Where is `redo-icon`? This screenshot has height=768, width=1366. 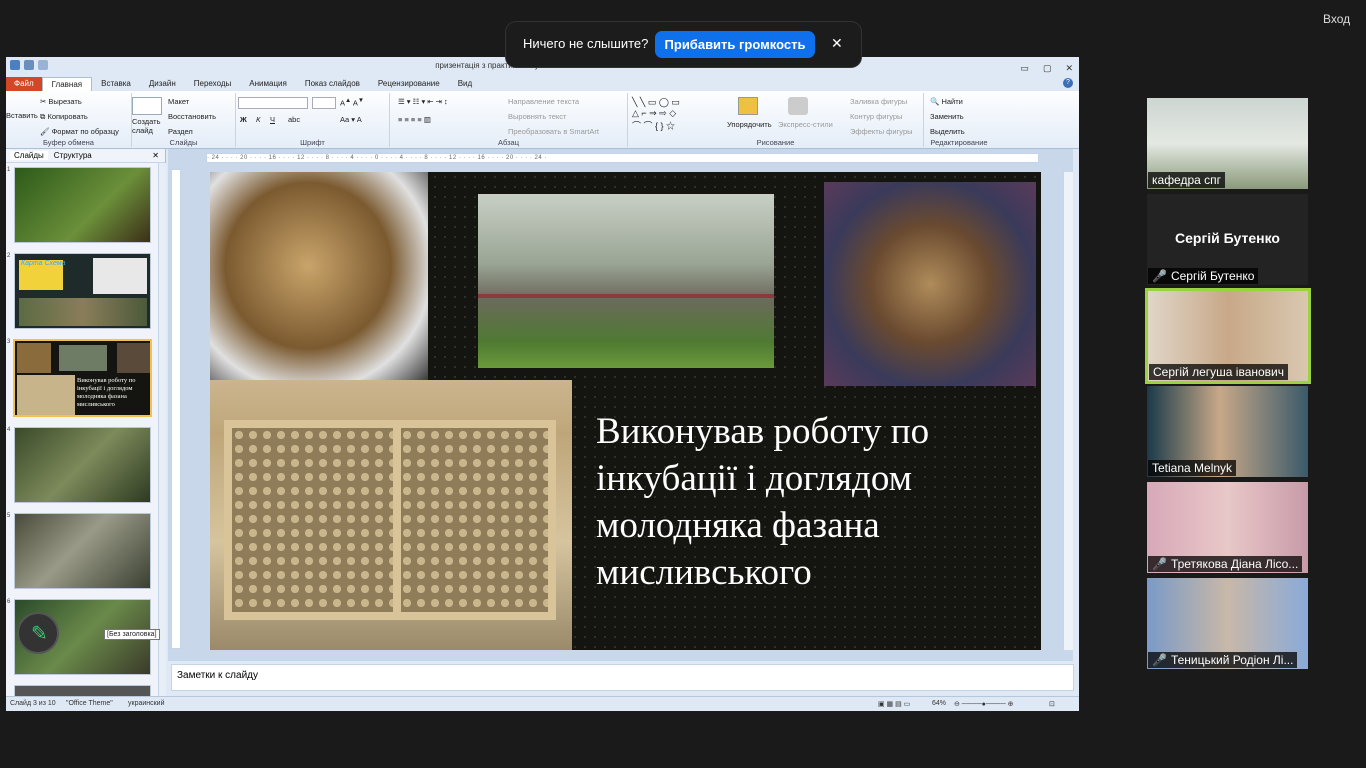 redo-icon is located at coordinates (43, 65).